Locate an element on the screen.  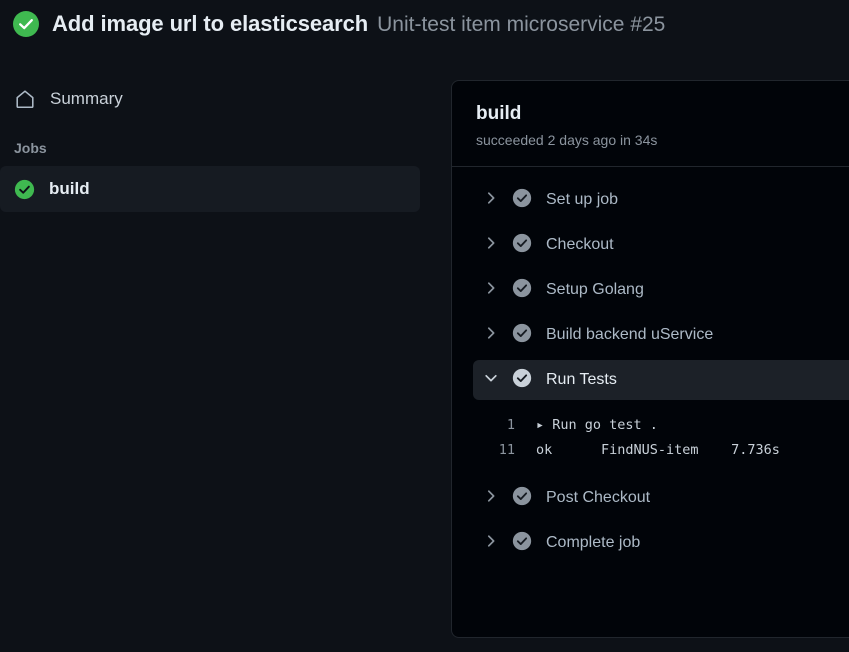
chevron-down-icon is located at coordinates (491, 380).